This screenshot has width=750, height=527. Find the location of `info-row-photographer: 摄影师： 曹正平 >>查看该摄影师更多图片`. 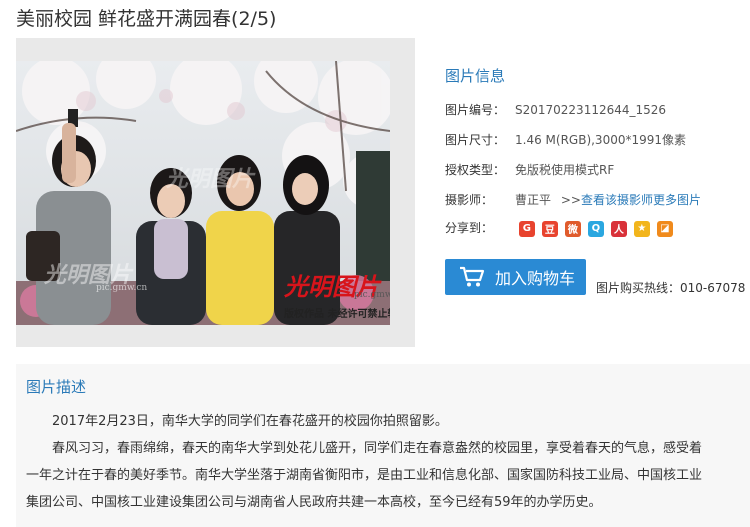

info-row-photographer: 摄影师： 曹正平 >>查看该摄影师更多图片 is located at coordinates (573, 199).